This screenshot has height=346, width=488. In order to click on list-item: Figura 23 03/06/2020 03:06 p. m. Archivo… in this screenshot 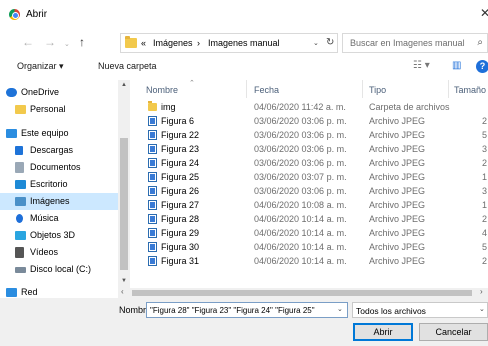, I will do `click(309, 149)`.